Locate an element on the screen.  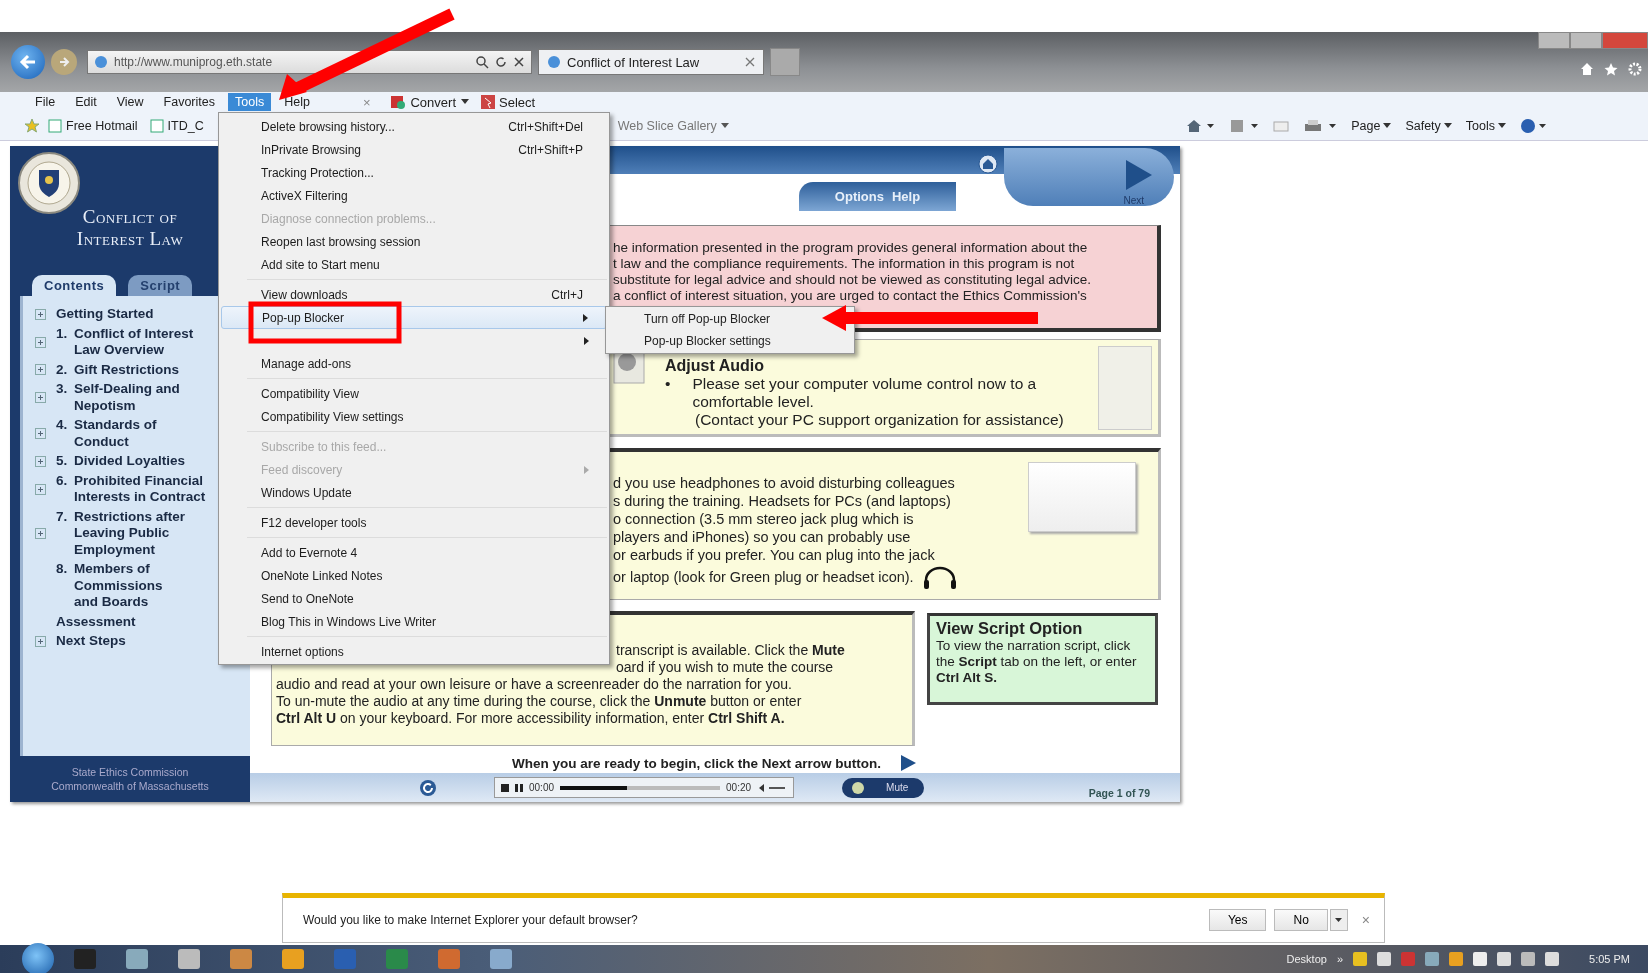
menu-item: Add site to Start menu is located at coordinates (414, 264).